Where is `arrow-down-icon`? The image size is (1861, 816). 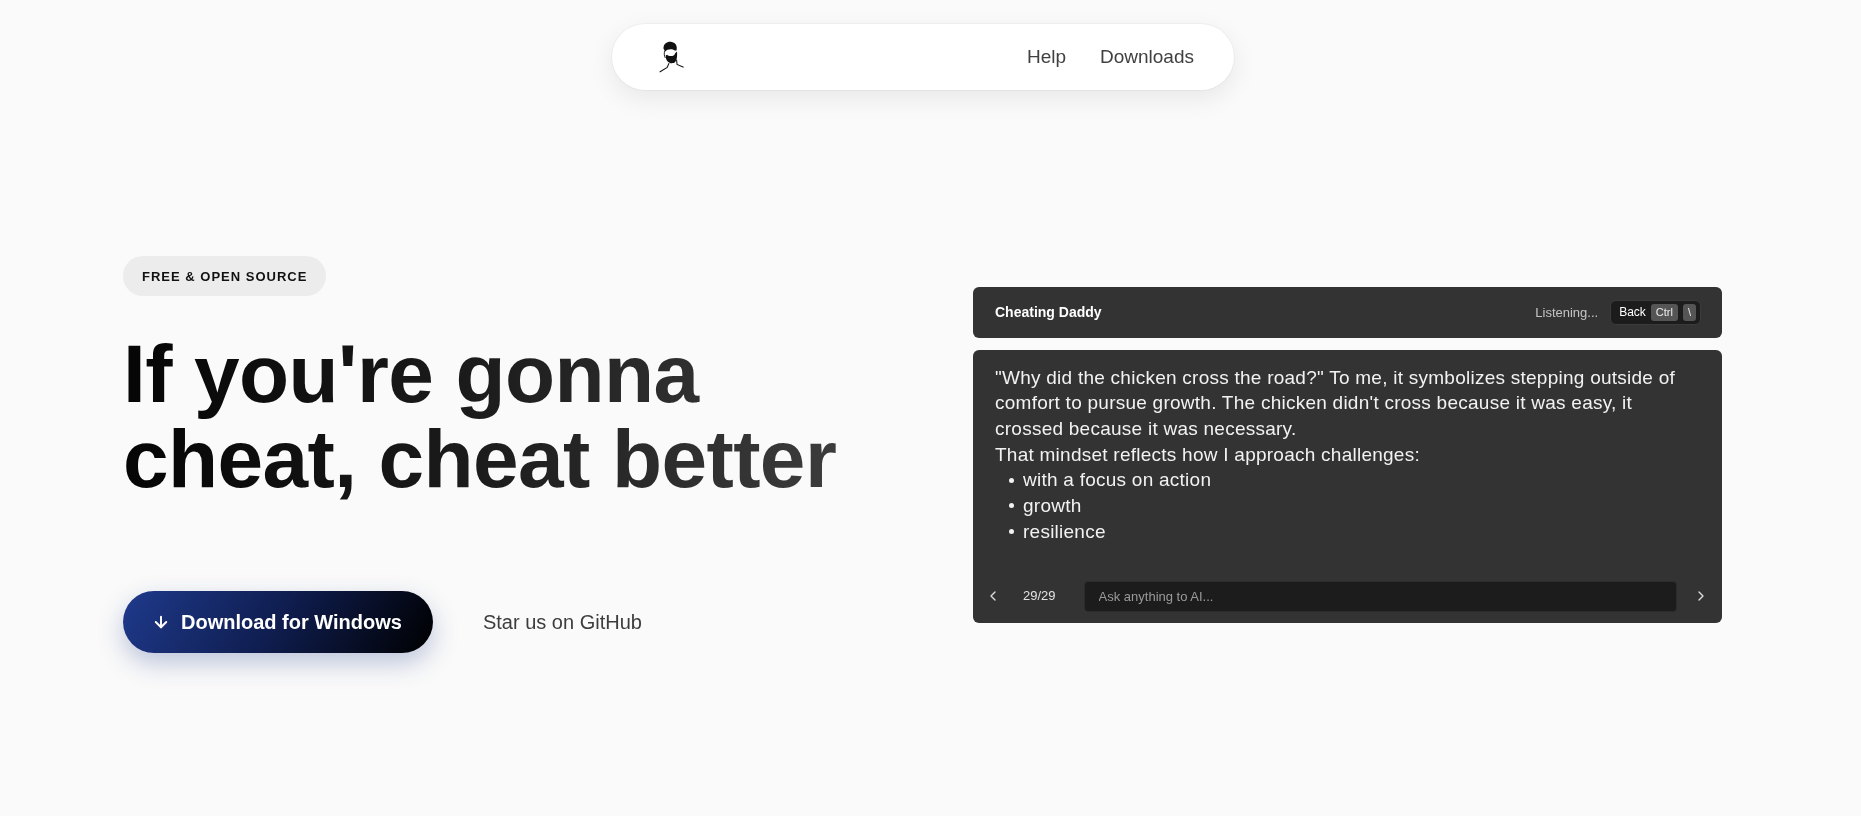 arrow-down-icon is located at coordinates (161, 622).